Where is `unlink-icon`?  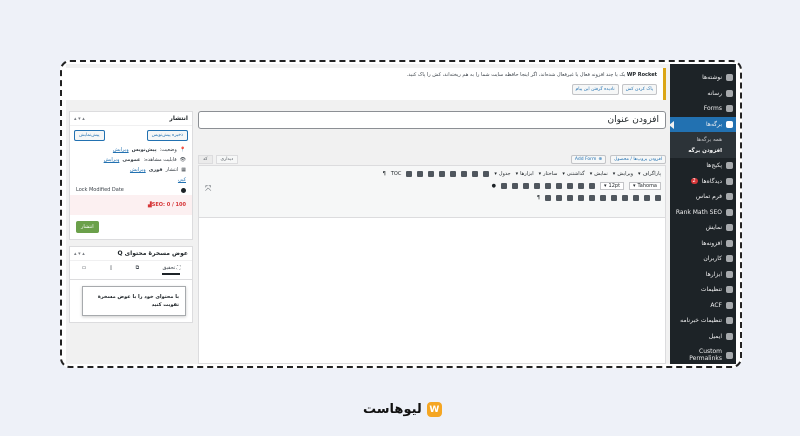
unlink-icon is located at coordinates (431, 174).